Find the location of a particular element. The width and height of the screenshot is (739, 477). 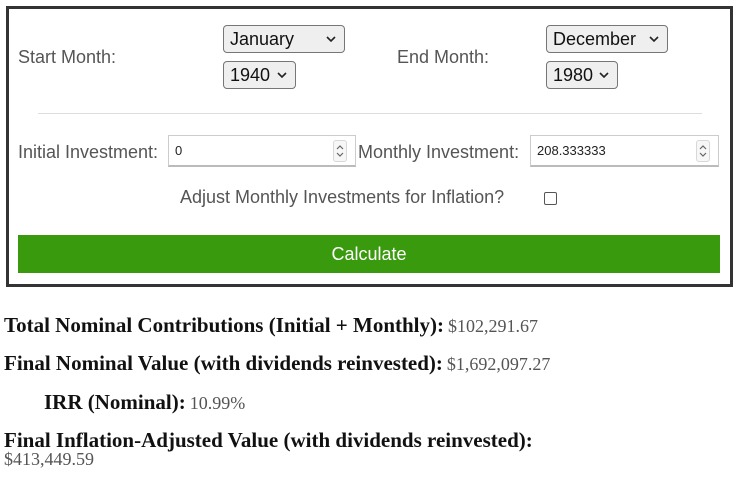

end-year-value: 1980 is located at coordinates (573, 74).